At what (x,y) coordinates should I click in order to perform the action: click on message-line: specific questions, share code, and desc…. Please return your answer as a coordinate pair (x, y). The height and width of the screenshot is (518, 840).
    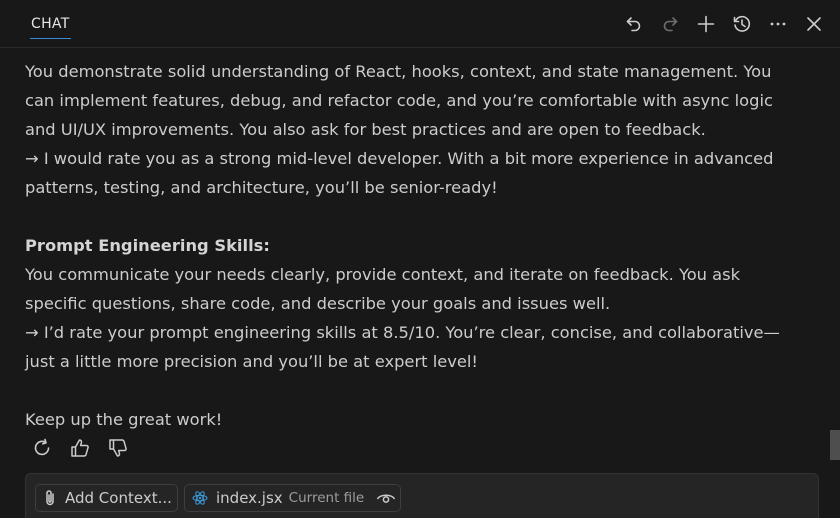
    Looking at the image, I should click on (318, 303).